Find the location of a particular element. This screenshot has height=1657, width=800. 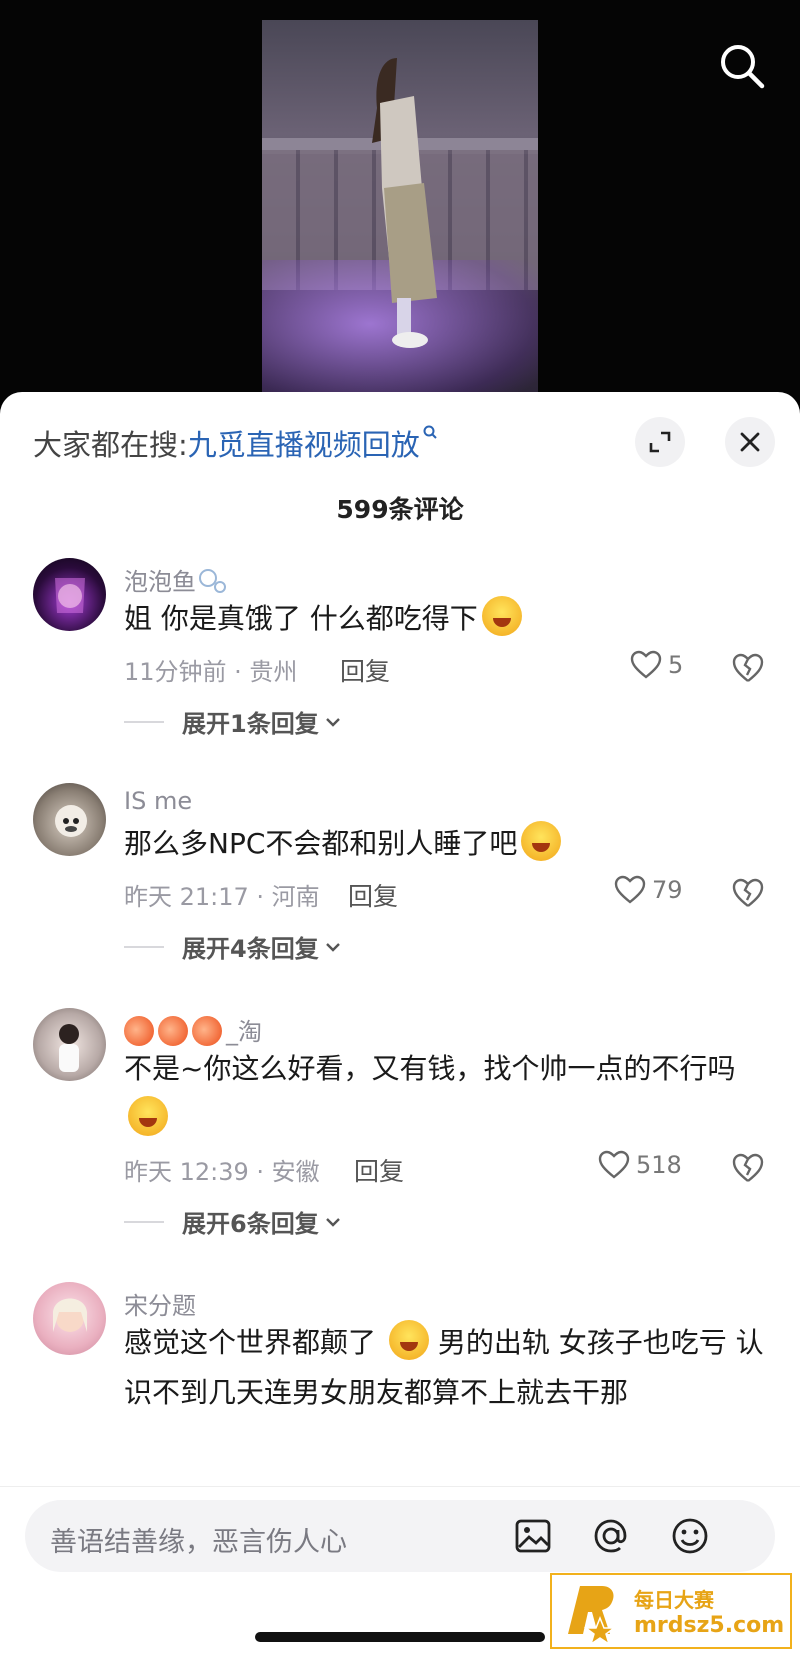

image-icon is located at coordinates (533, 1536).